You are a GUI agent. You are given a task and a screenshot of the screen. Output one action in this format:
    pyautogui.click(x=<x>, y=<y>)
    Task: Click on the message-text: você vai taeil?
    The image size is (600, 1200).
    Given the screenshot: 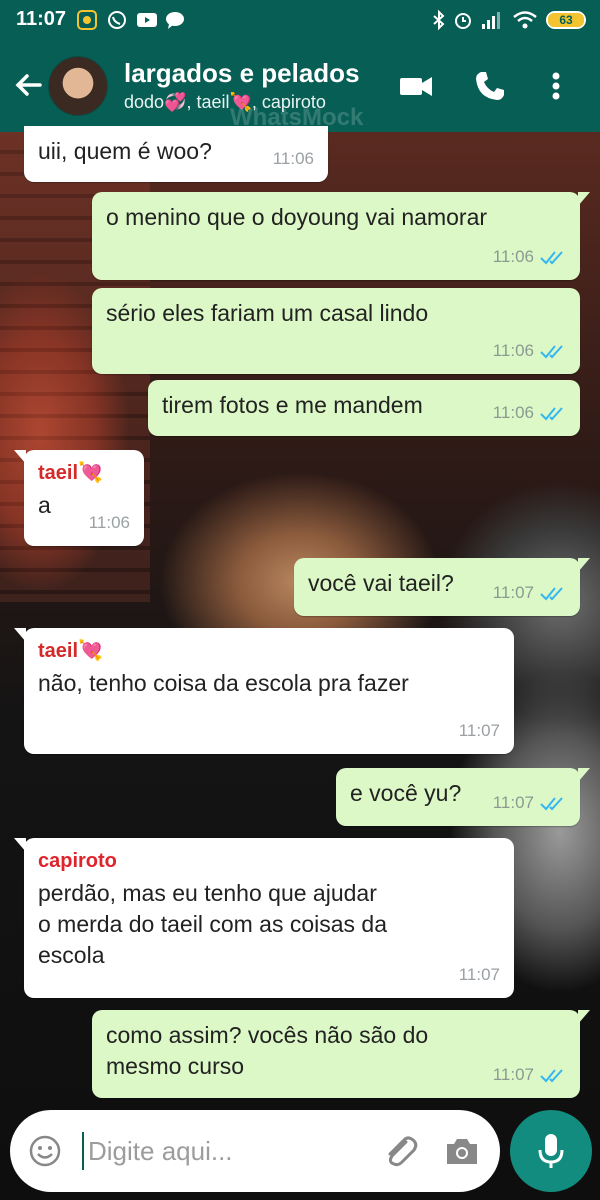 What is the action you would take?
    pyautogui.click(x=381, y=583)
    